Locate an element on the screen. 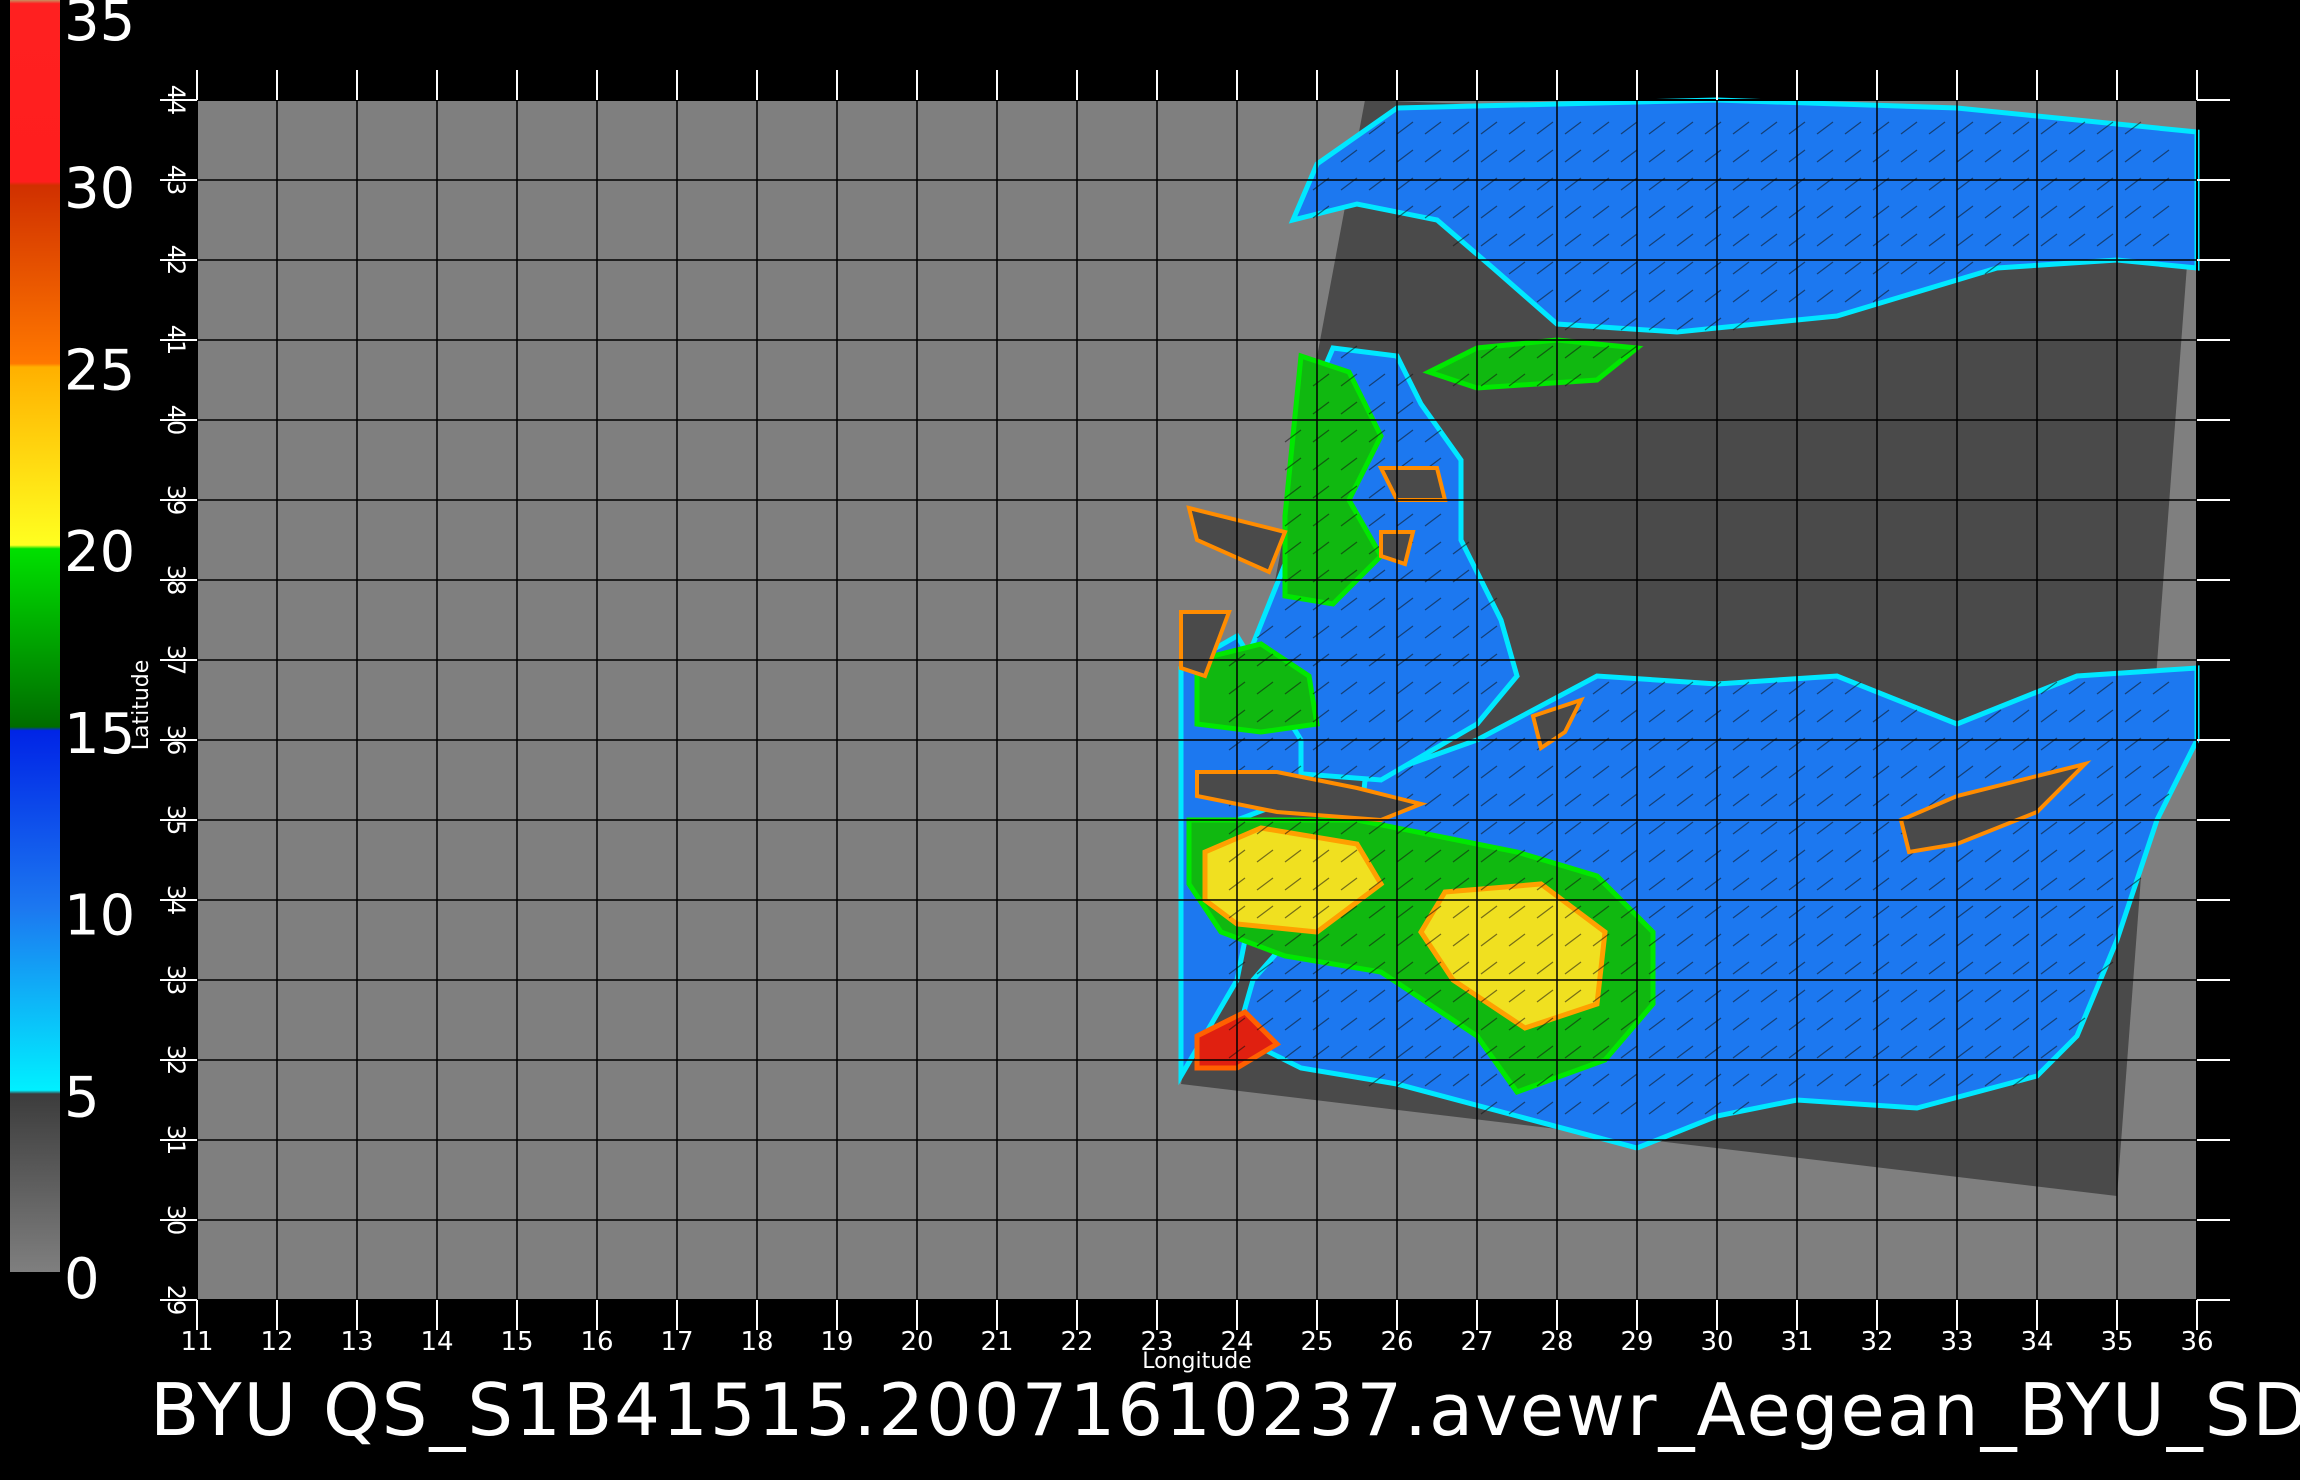  colorbar-tick-label: 0 is located at coordinates (82, 1279).